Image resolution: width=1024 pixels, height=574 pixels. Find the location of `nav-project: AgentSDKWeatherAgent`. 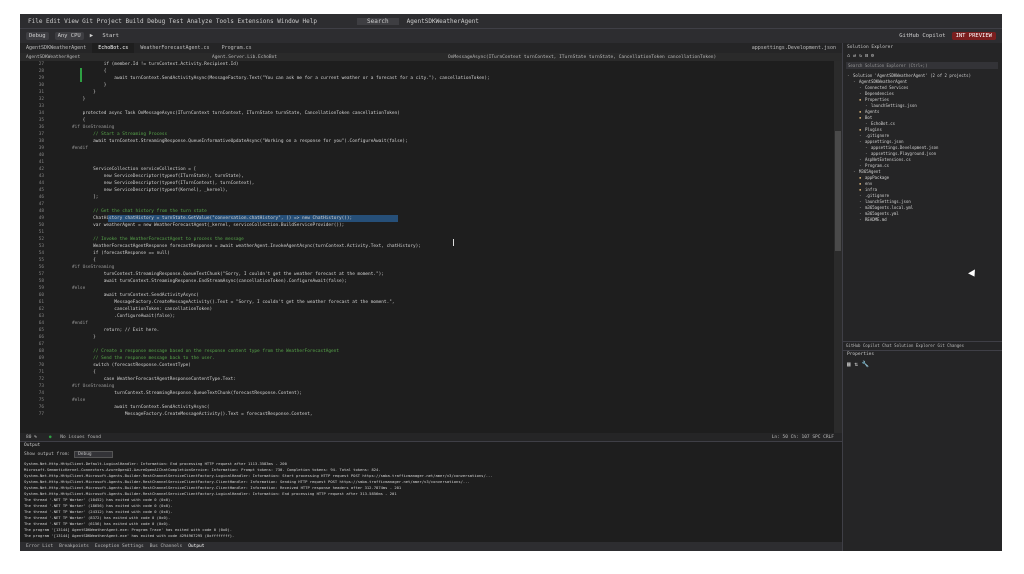

nav-project: AgentSDKWeatherAgent is located at coordinates (116, 57).